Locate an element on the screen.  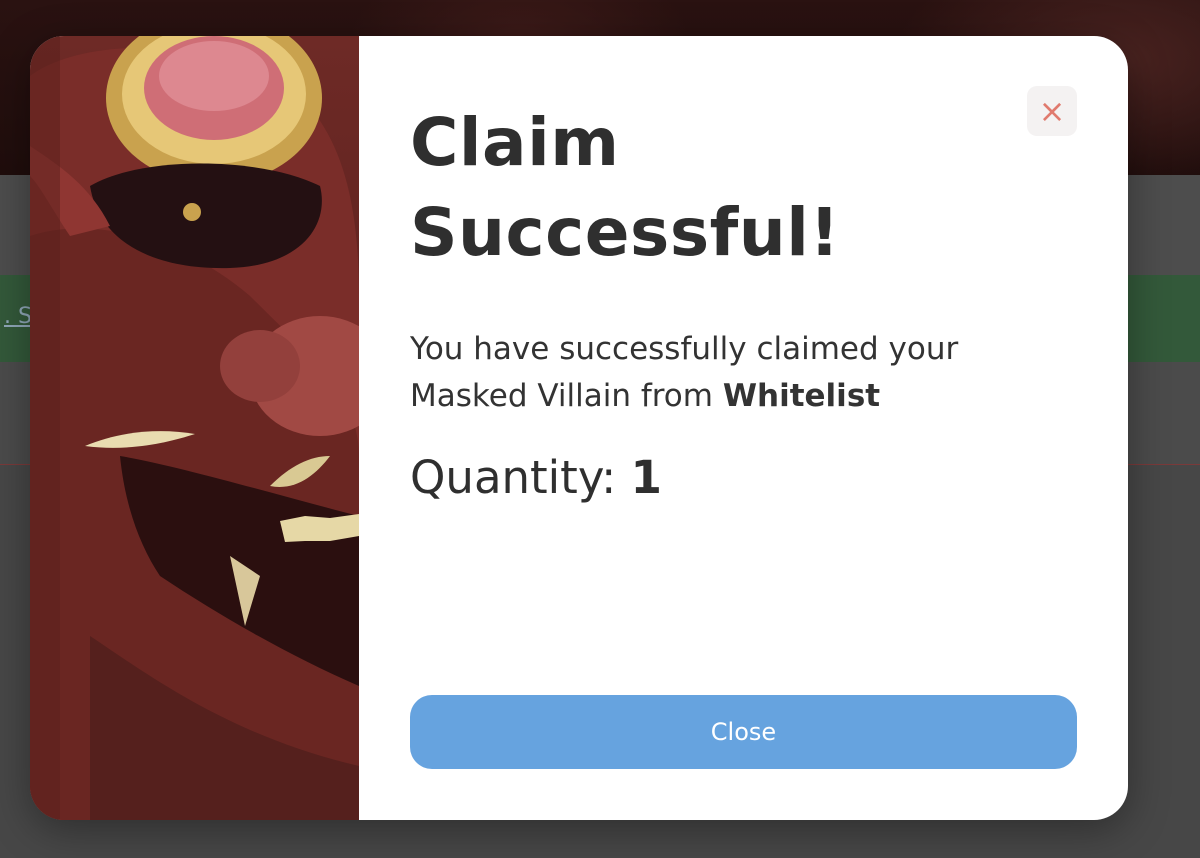
close-button: Close is located at coordinates (743, 732).